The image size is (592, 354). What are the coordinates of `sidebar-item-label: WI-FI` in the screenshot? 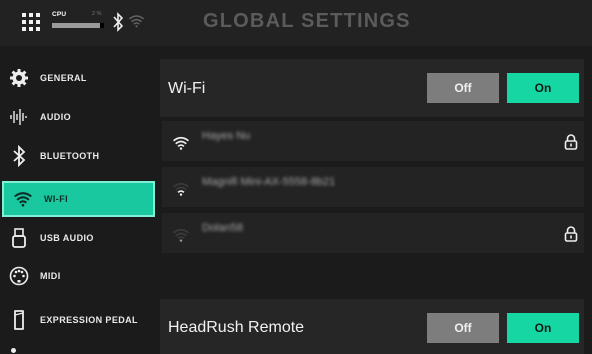 It's located at (56, 199).